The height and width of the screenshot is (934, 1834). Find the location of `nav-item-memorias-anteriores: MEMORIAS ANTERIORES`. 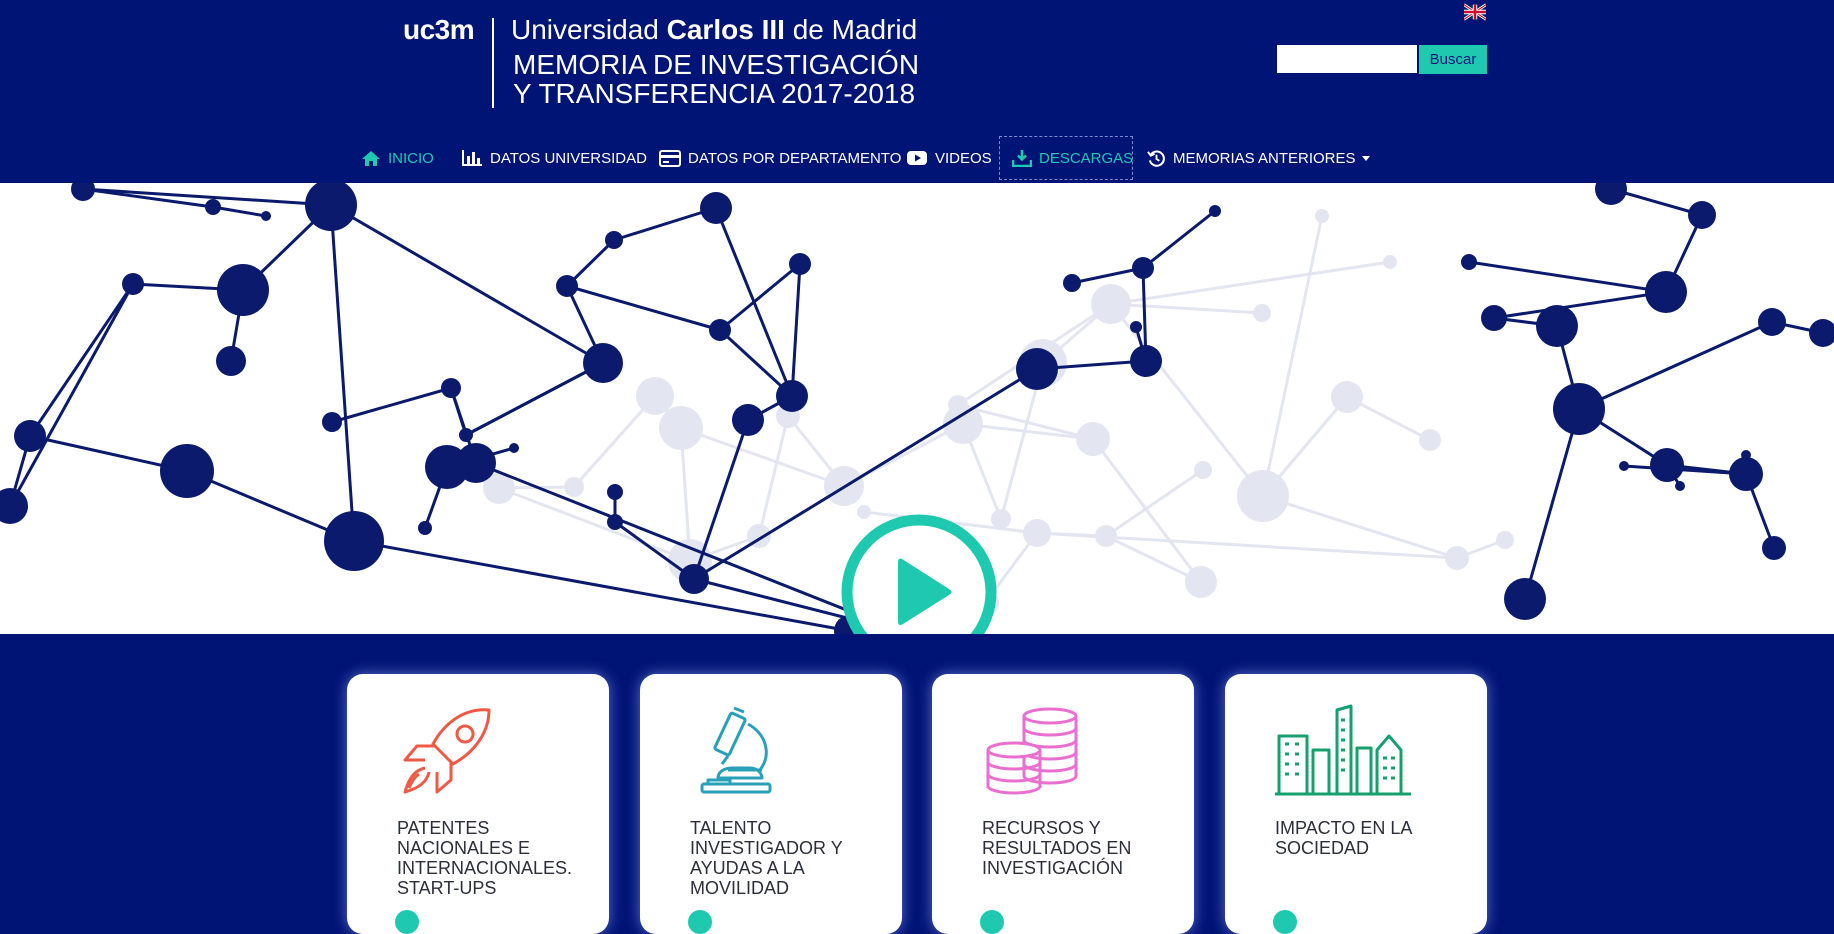

nav-item-memorias-anteriores: MEMORIAS ANTERIORES is located at coordinates (1258, 158).